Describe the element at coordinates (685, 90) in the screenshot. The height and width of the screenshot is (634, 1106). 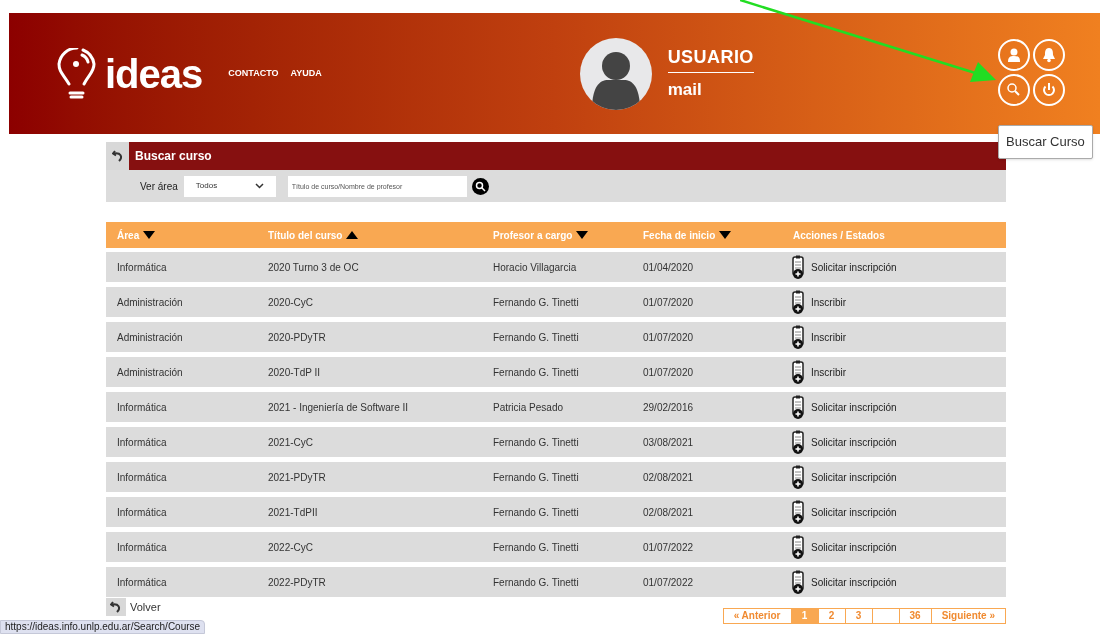
I see `user-mail: mail` at that location.